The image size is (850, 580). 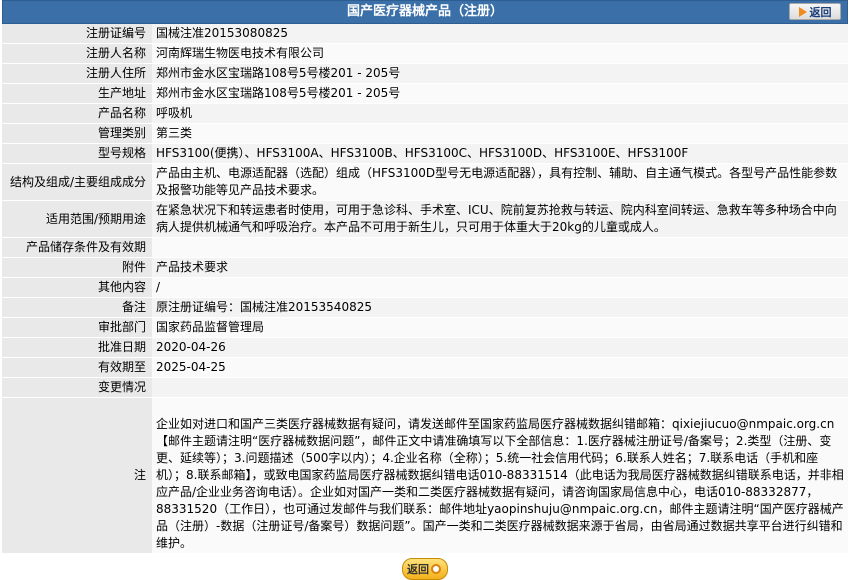 I want to click on row-label: 管理类别, so click(x=77, y=133).